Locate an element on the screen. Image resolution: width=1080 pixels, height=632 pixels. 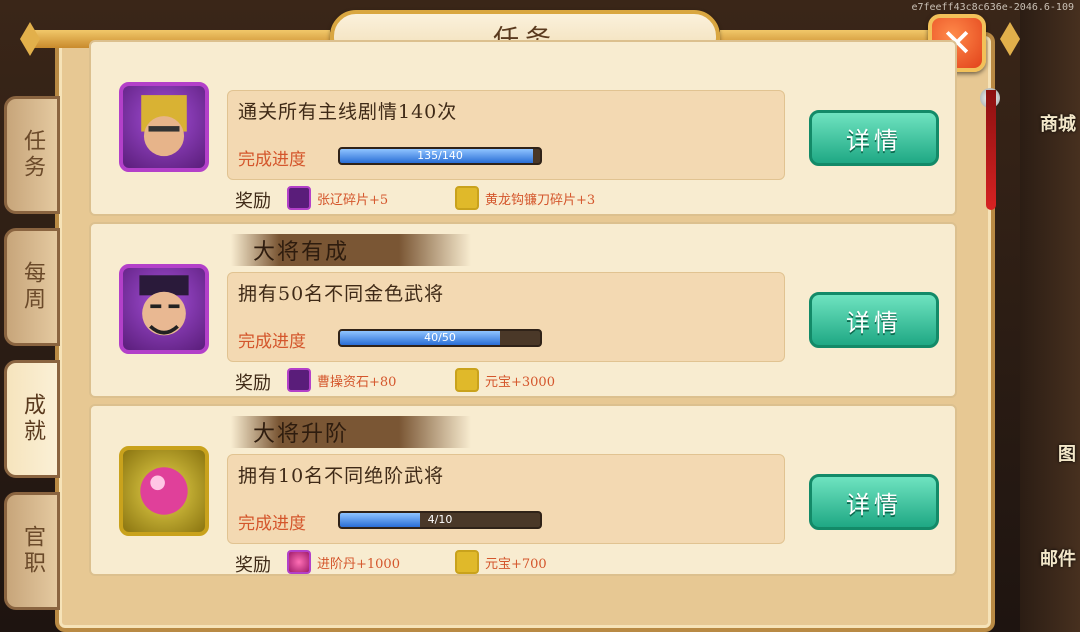
tab-label: 每周 is located at coordinates (32, 287).